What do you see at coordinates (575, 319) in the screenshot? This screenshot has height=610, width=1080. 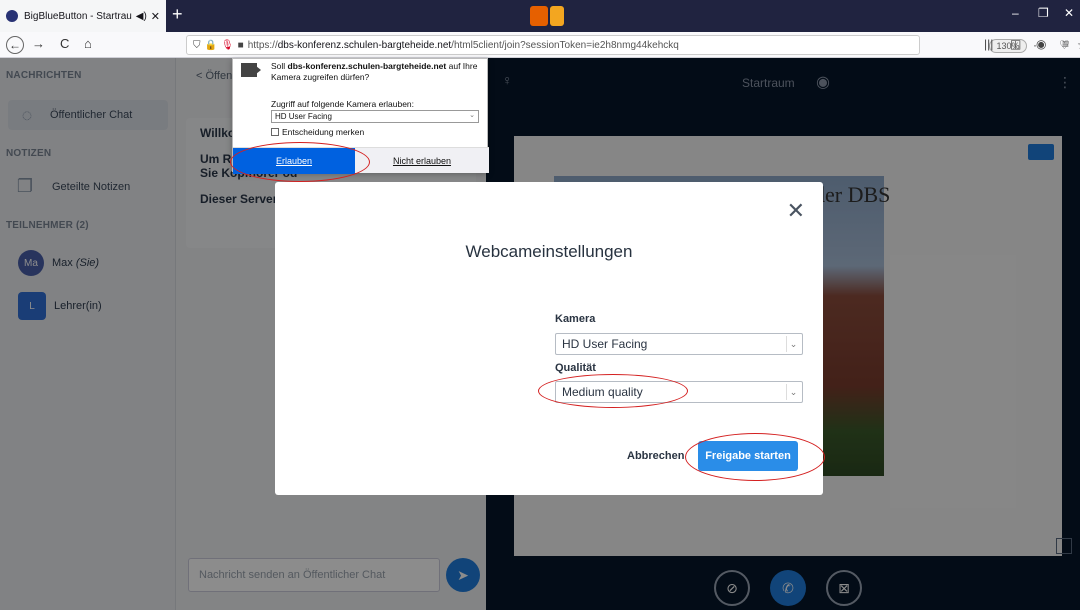 I see `camera-label: Kamera` at bounding box center [575, 319].